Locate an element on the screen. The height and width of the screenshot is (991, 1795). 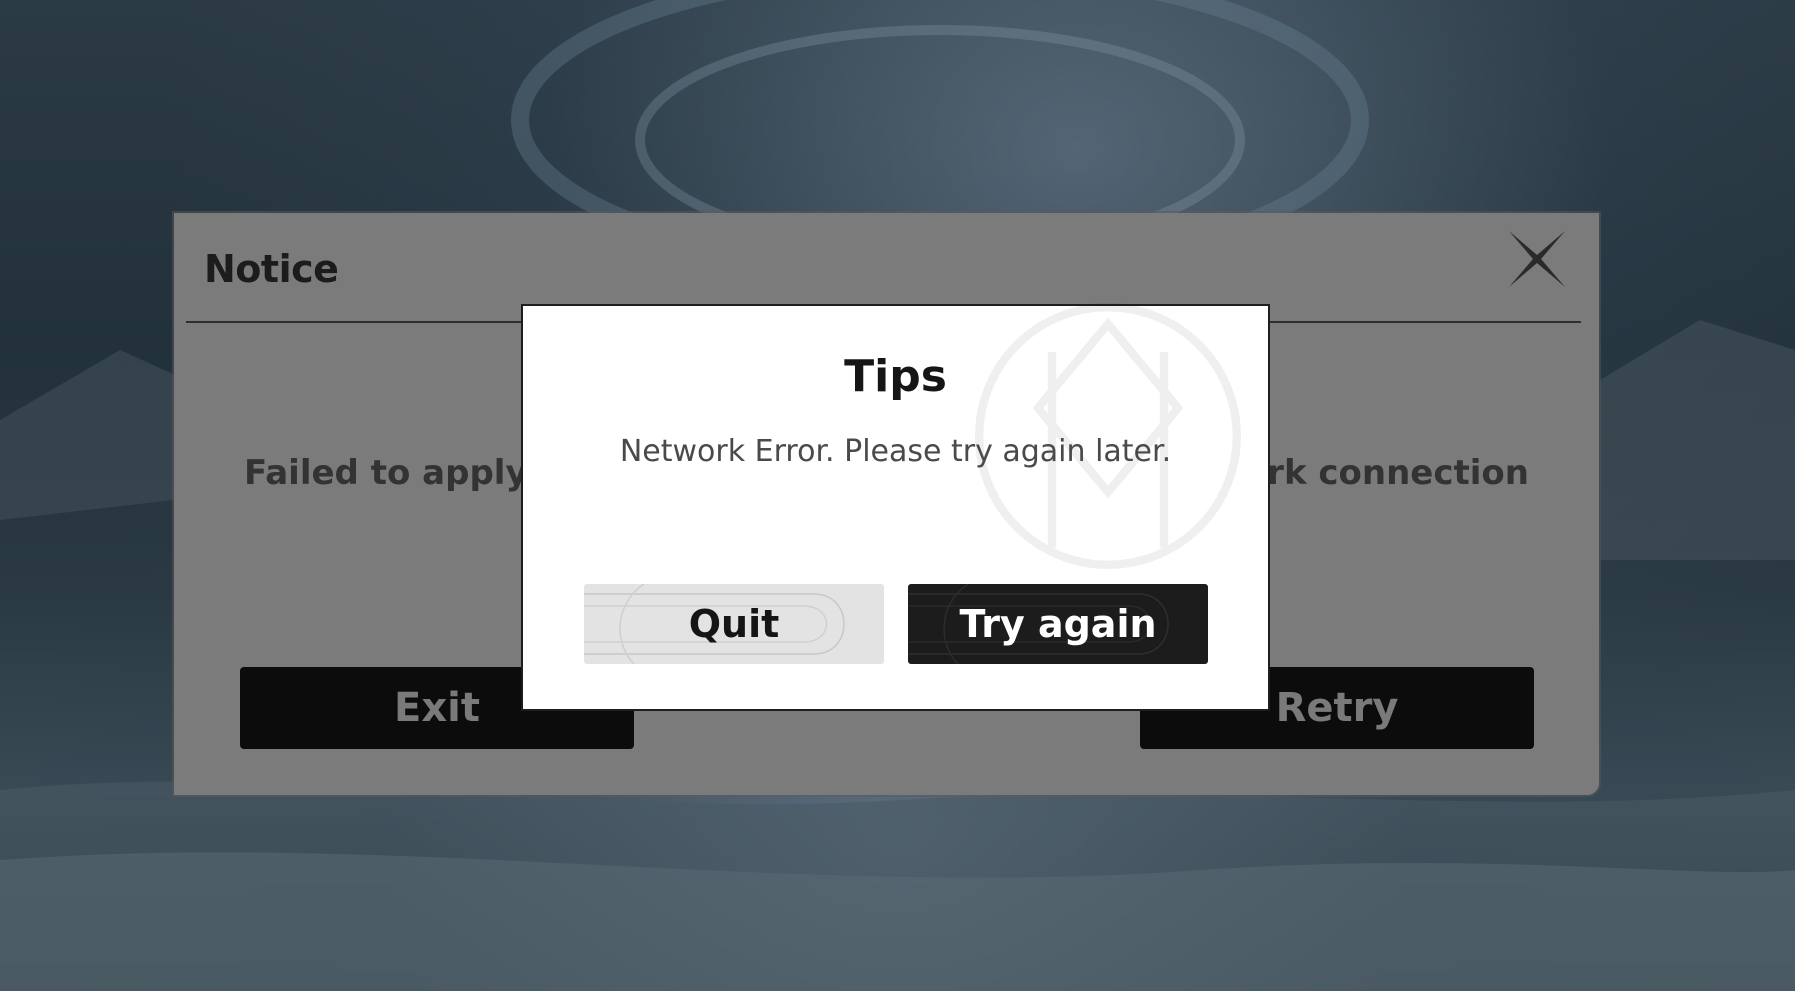
try-again-button: Try again is located at coordinates (1058, 624).